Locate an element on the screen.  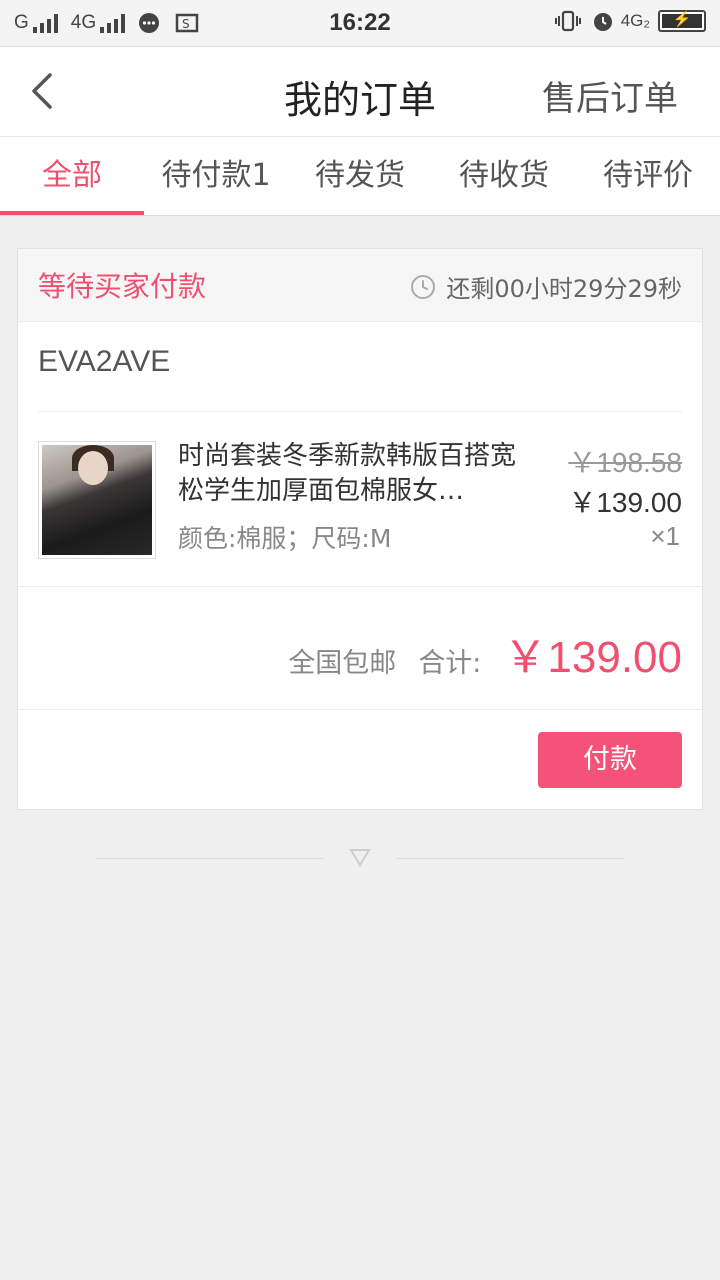
status-icons: 4G₂ ⚡ is located at coordinates (630, 21).